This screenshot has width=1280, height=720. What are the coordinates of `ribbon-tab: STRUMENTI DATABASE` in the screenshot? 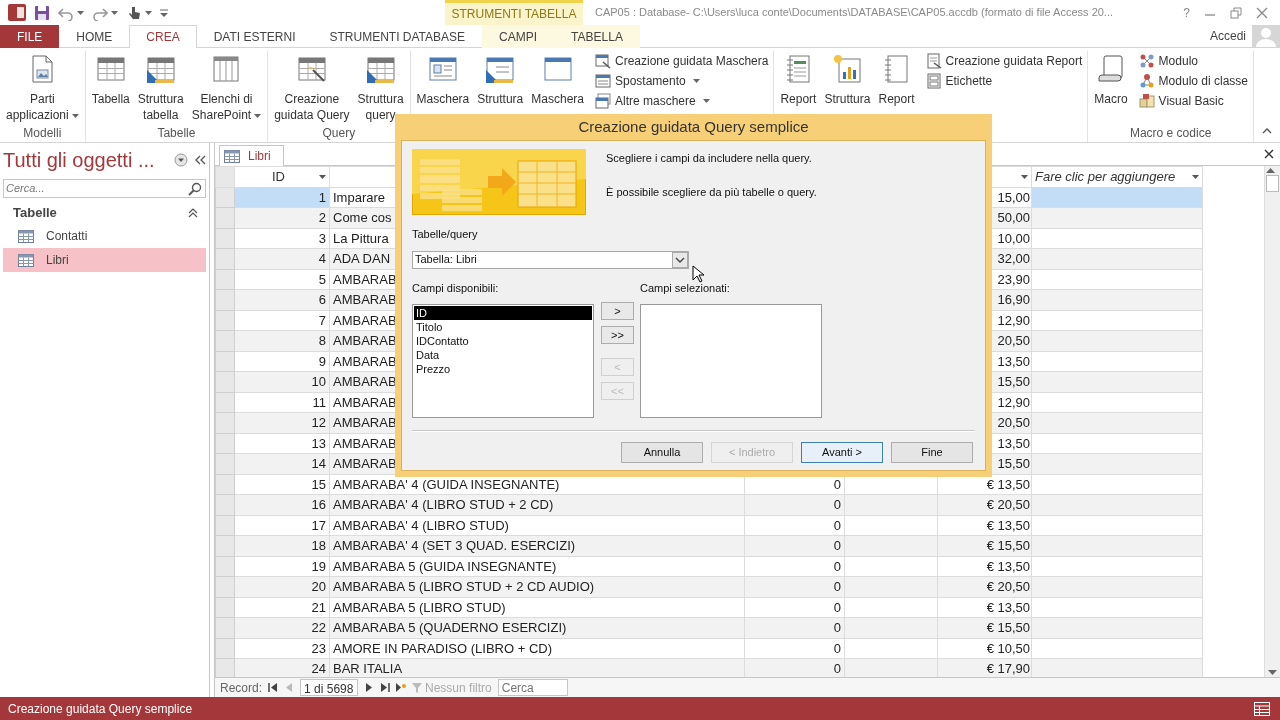 It's located at (397, 36).